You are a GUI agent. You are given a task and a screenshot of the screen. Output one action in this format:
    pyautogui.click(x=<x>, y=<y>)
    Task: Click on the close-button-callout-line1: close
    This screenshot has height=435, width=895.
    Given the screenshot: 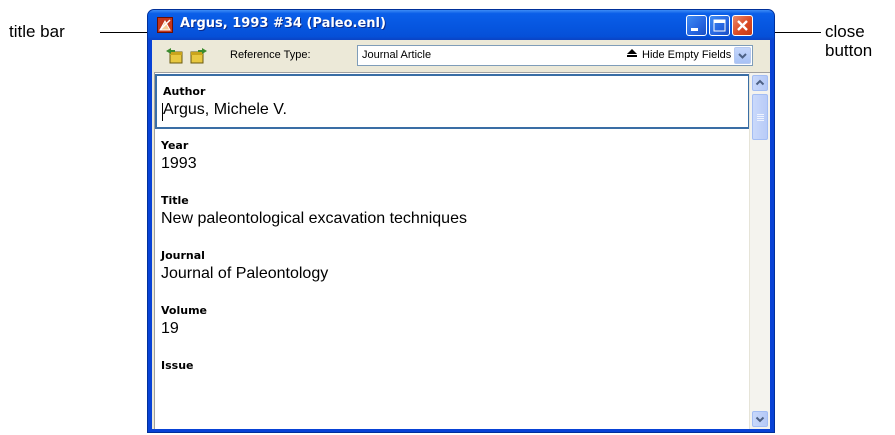 What is the action you would take?
    pyautogui.click(x=845, y=31)
    